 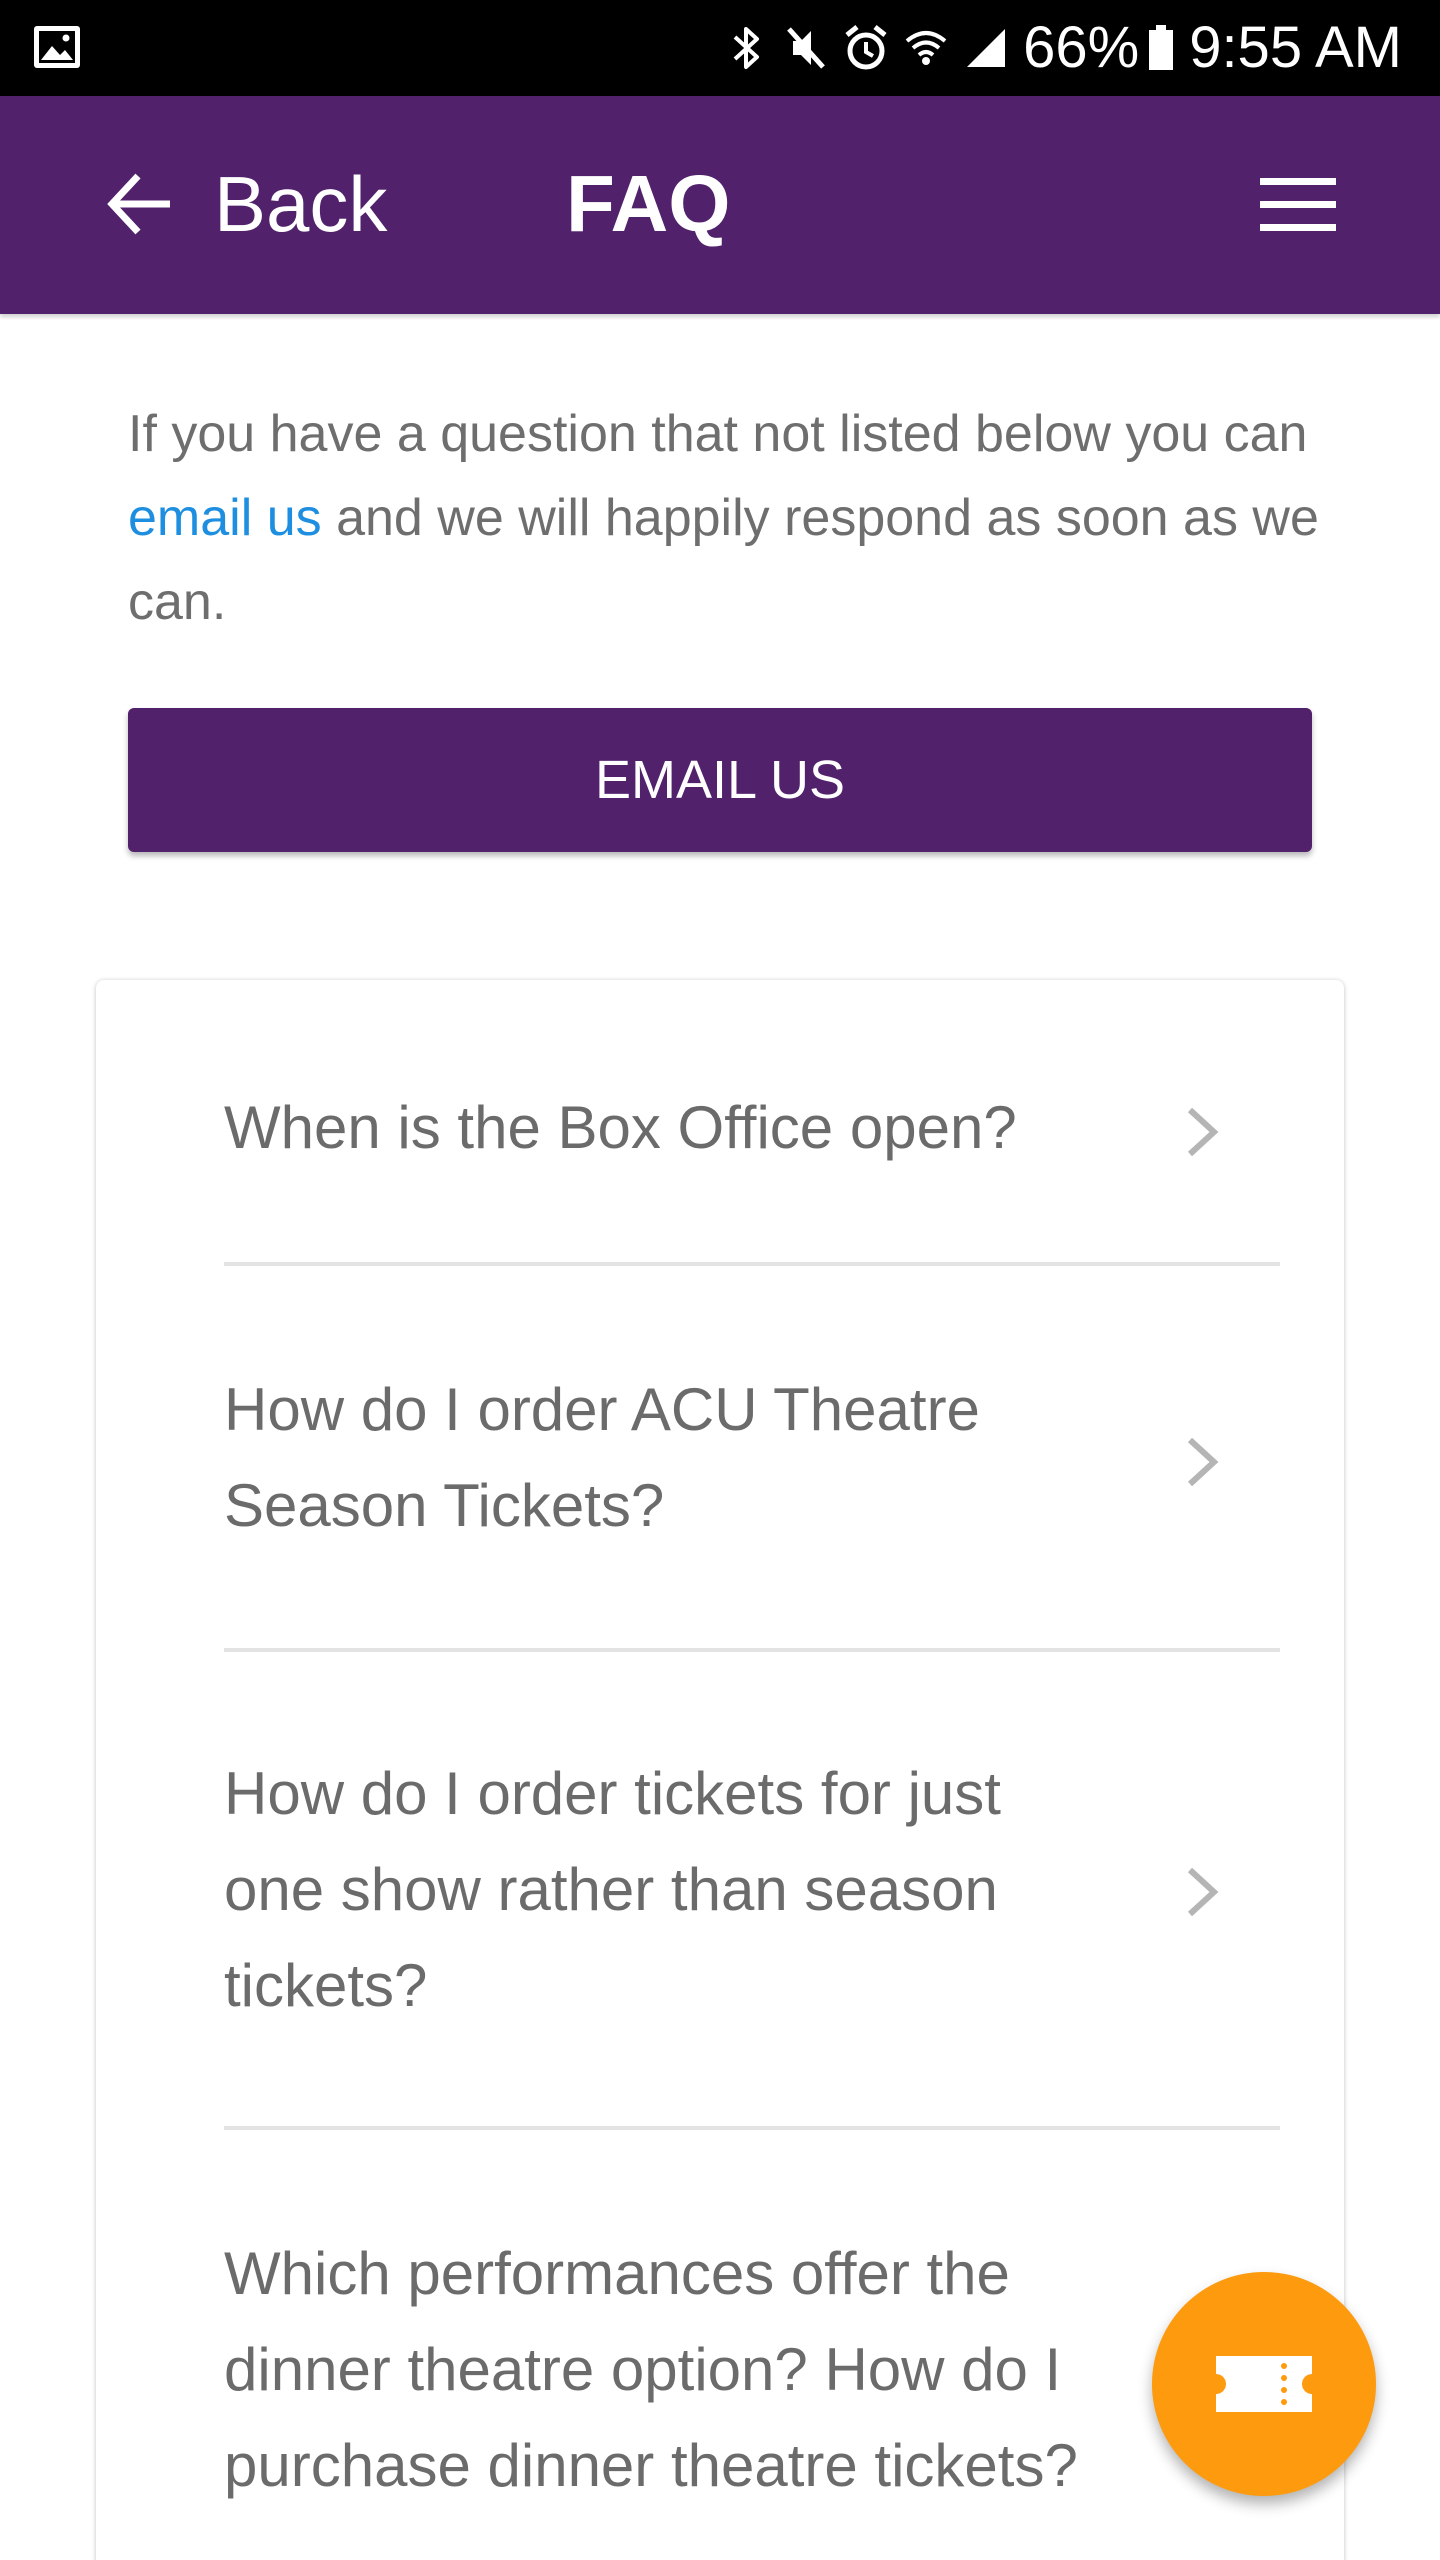 I want to click on battery-percent: 66%, so click(x=1081, y=47).